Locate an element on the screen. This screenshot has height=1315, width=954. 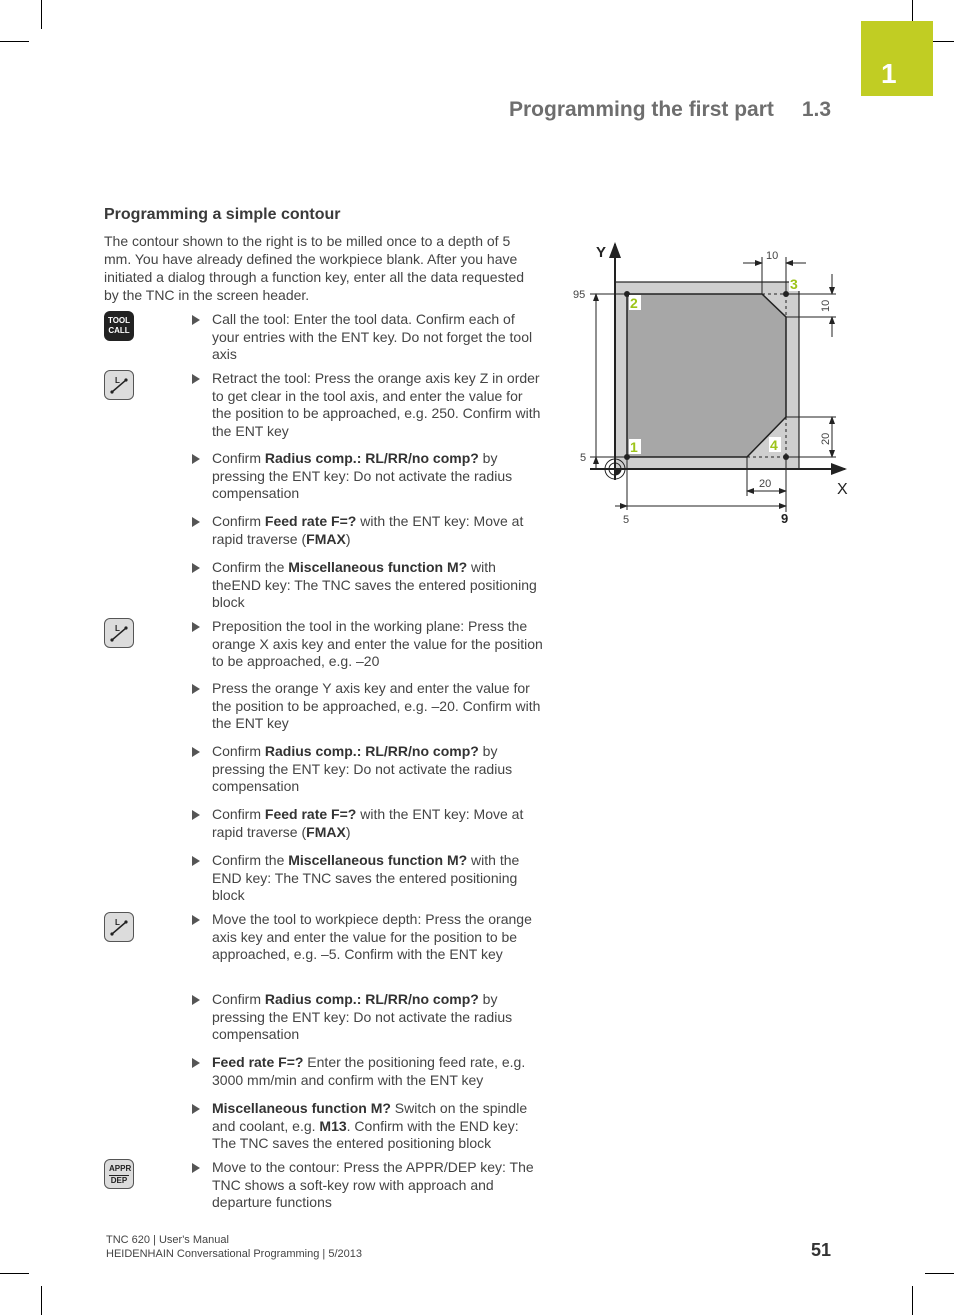
key-label: DEP is located at coordinates (119, 1180).